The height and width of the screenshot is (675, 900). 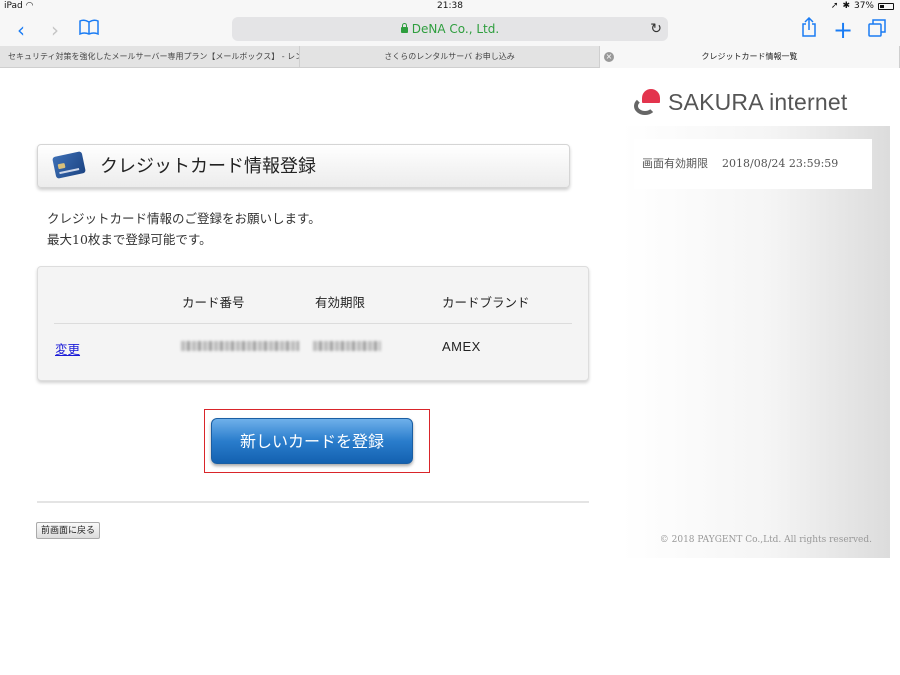 What do you see at coordinates (55, 30) in the screenshot?
I see `forward-arrow-icon: ›` at bounding box center [55, 30].